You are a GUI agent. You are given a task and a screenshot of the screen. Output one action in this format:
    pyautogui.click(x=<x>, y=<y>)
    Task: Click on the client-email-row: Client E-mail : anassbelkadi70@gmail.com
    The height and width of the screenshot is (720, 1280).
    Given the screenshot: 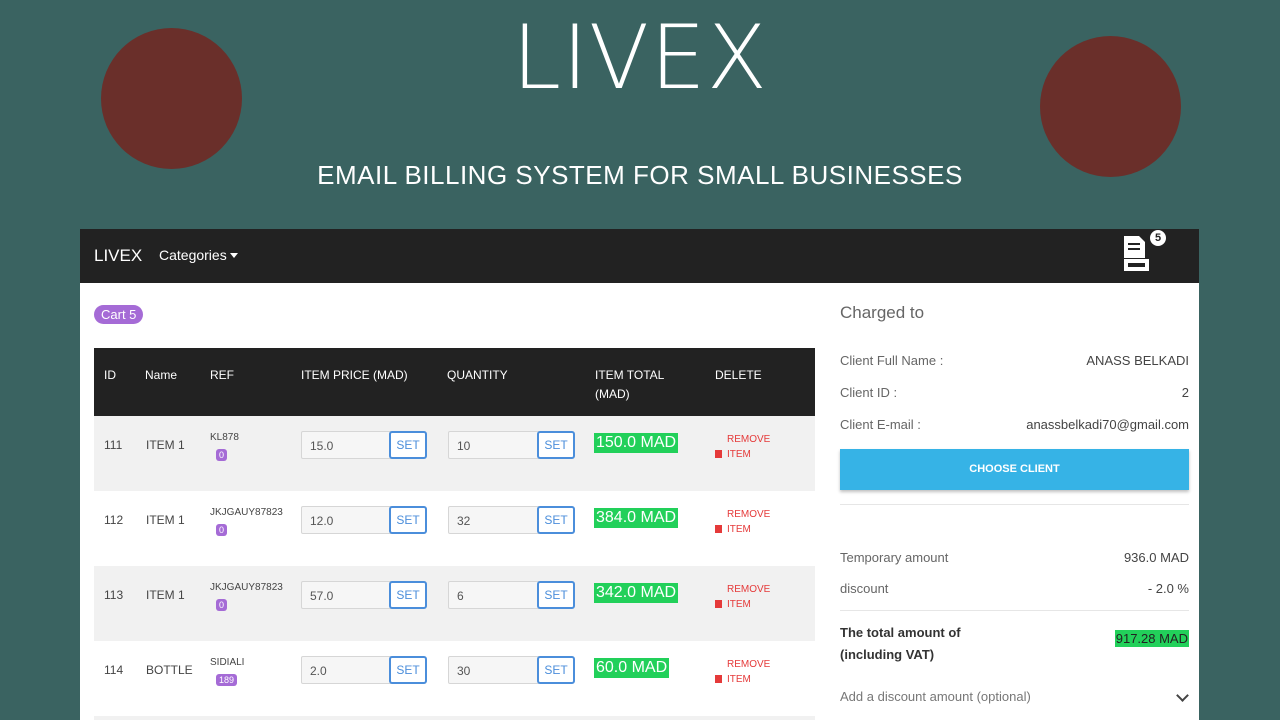 What is the action you would take?
    pyautogui.click(x=1014, y=424)
    